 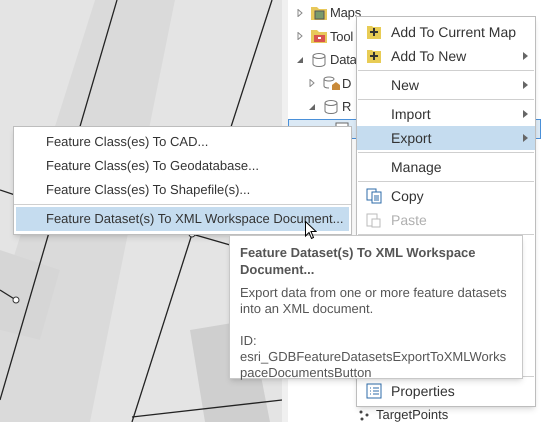 What do you see at coordinates (331, 83) in the screenshot?
I see `database-home-icon` at bounding box center [331, 83].